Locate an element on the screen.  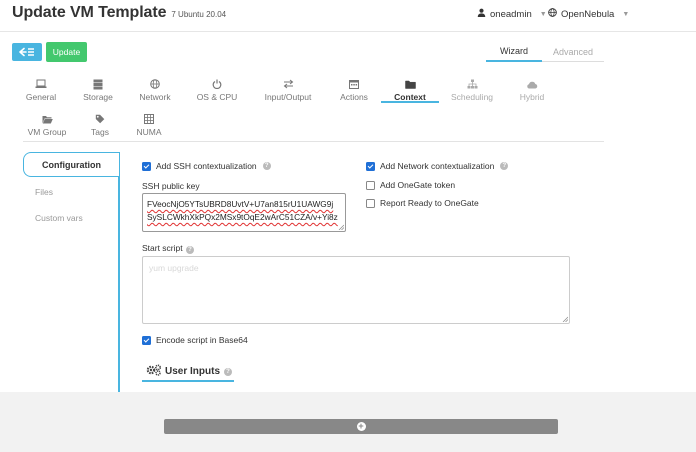
tab-vm-group: VM Group is located at coordinates (47, 126).